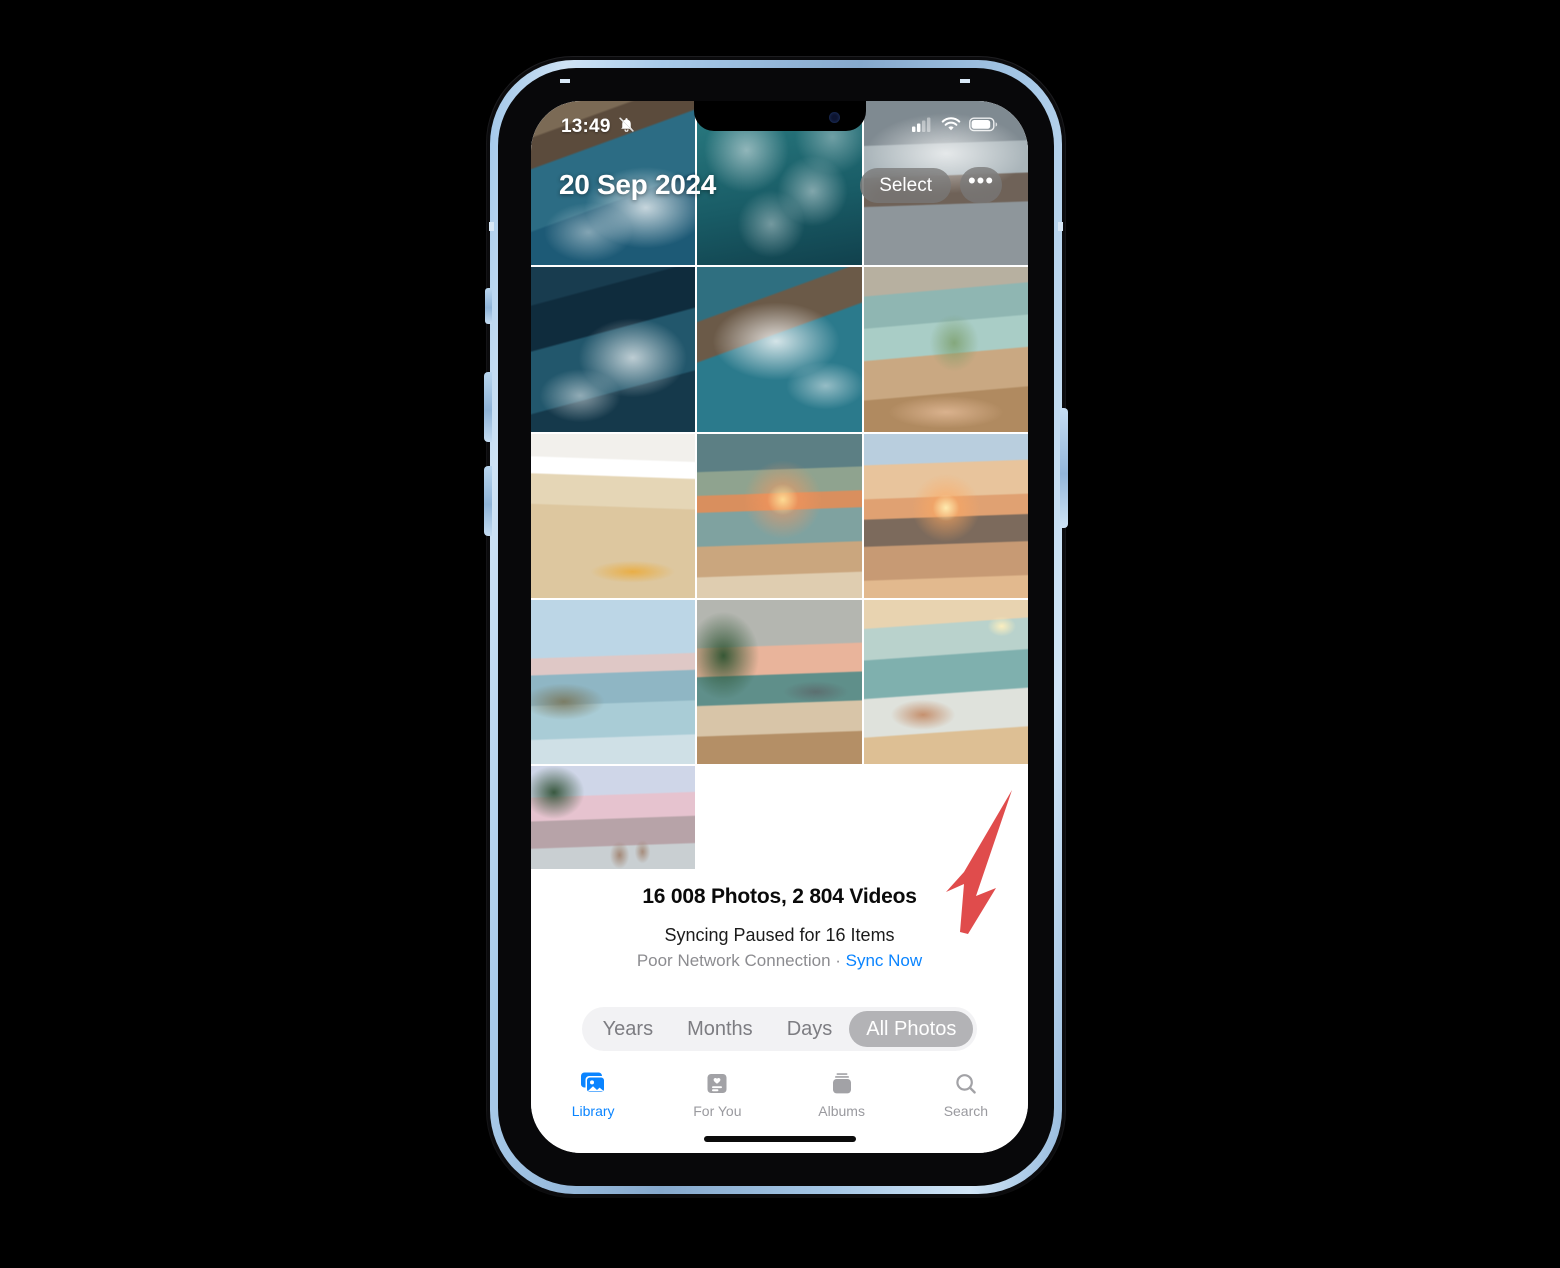  Describe the element at coordinates (842, 1084) in the screenshot. I see `albums-stack-icon` at that location.